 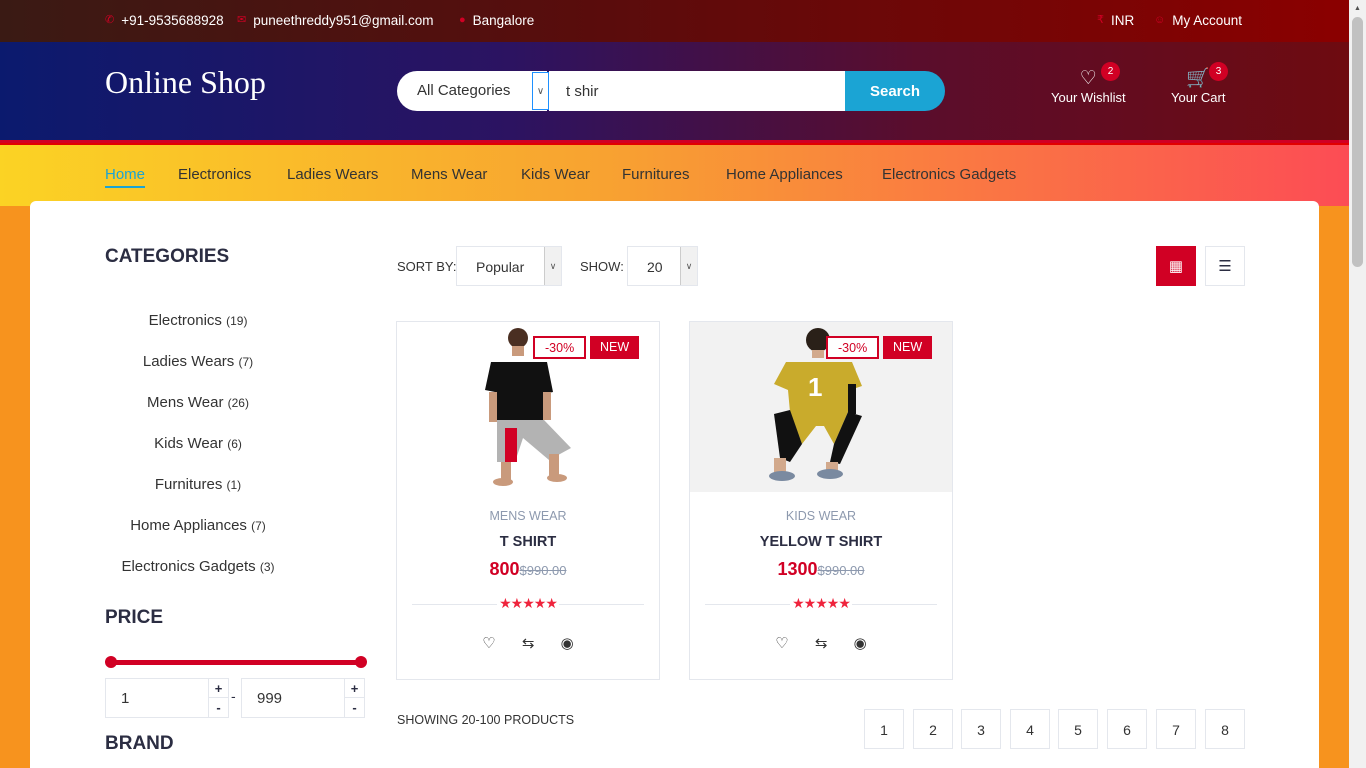 I want to click on svg-text: 1, so click(x=815, y=387).